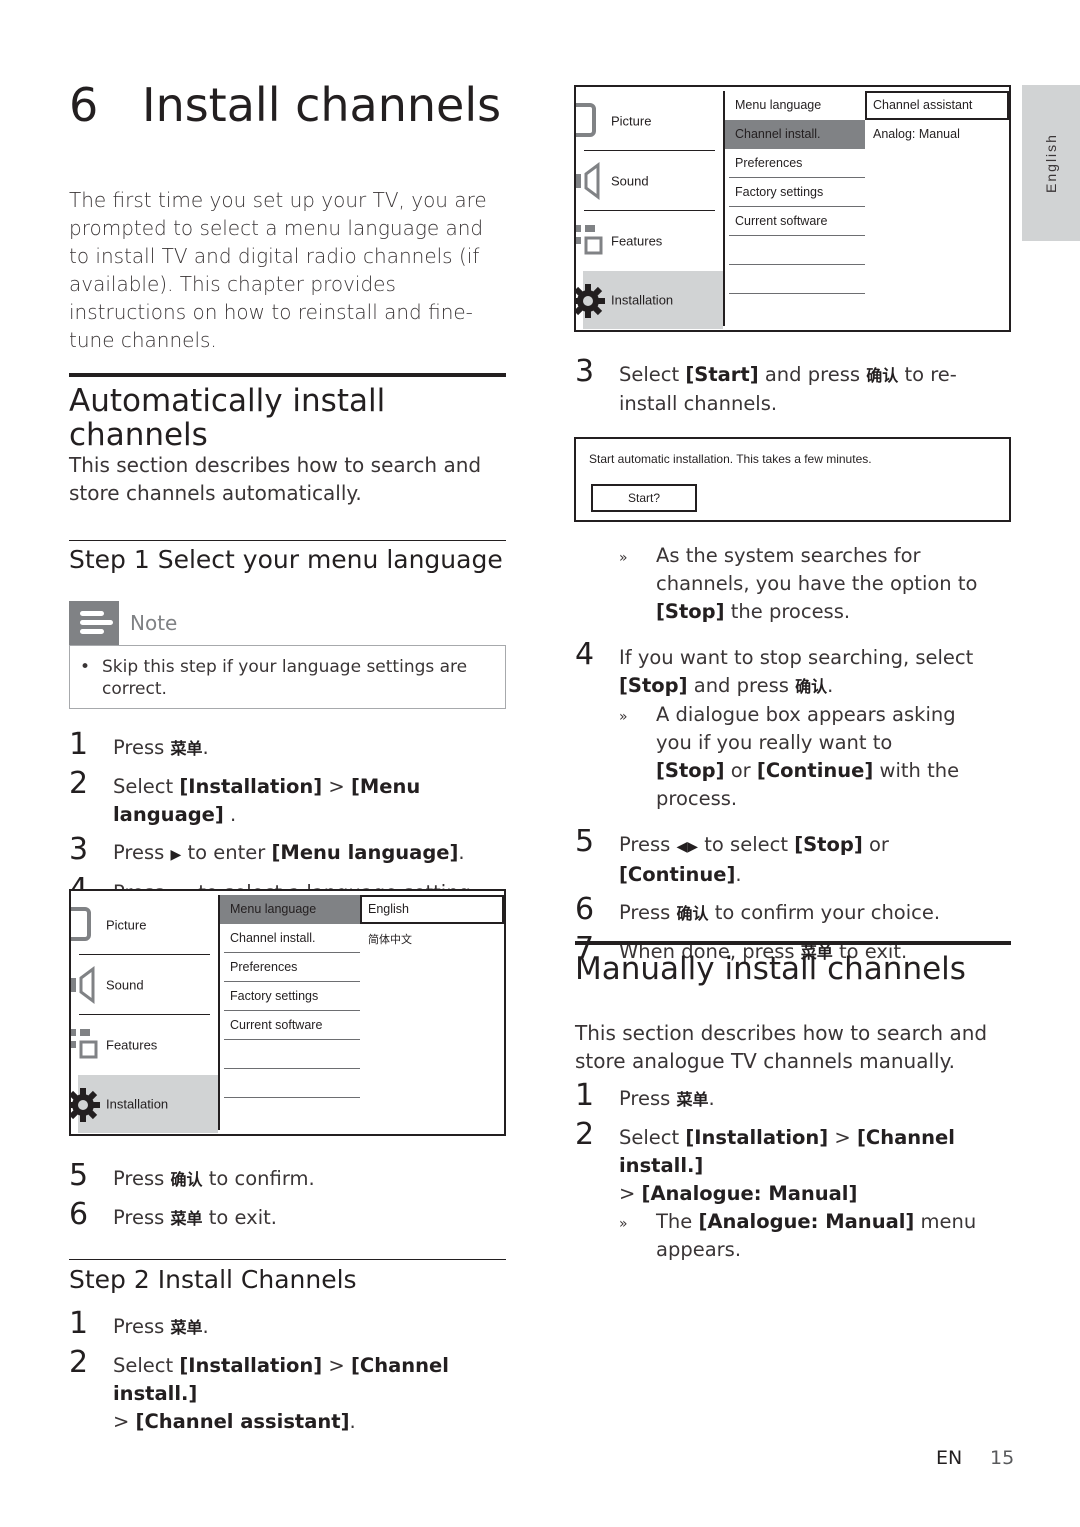 The image size is (1080, 1527). Describe the element at coordinates (432, 938) in the screenshot. I see `option-simplified-chinese: 简体中文` at that location.